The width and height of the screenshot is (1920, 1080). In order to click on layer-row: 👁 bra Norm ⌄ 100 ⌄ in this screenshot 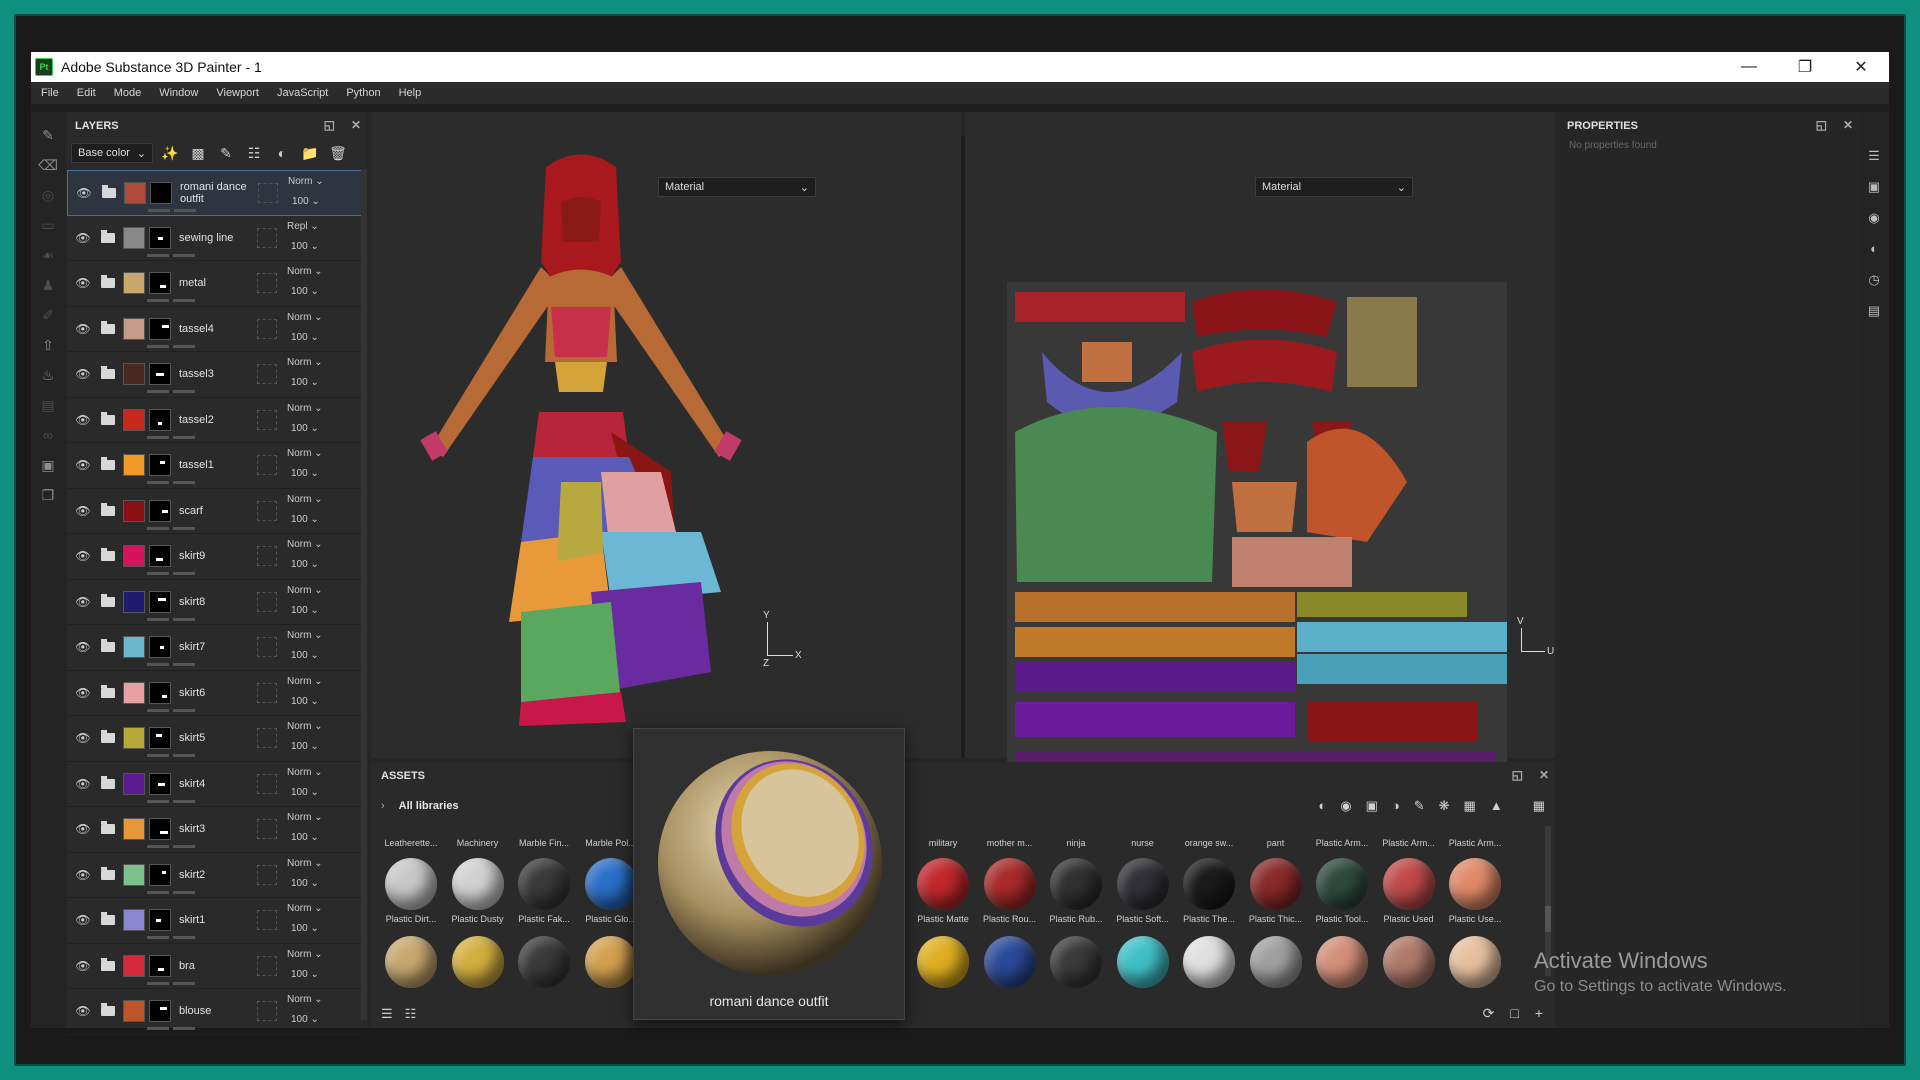, I will do `click(215, 966)`.